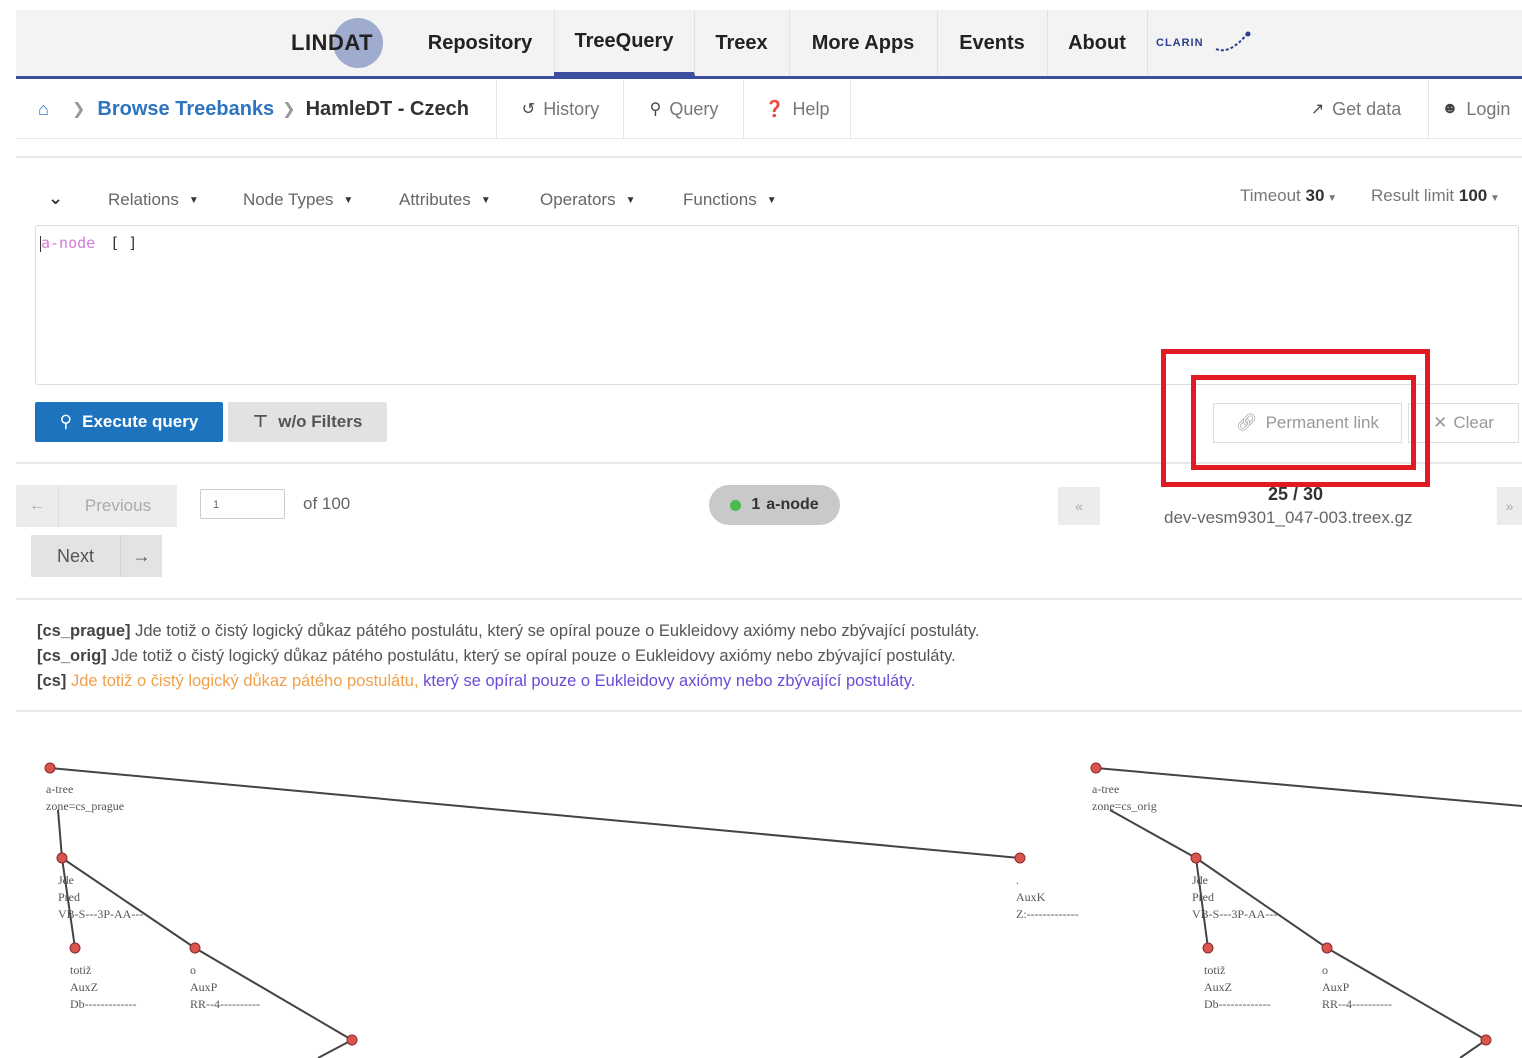  Describe the element at coordinates (288, 199) in the screenshot. I see `node-types-label: Node Types` at that location.